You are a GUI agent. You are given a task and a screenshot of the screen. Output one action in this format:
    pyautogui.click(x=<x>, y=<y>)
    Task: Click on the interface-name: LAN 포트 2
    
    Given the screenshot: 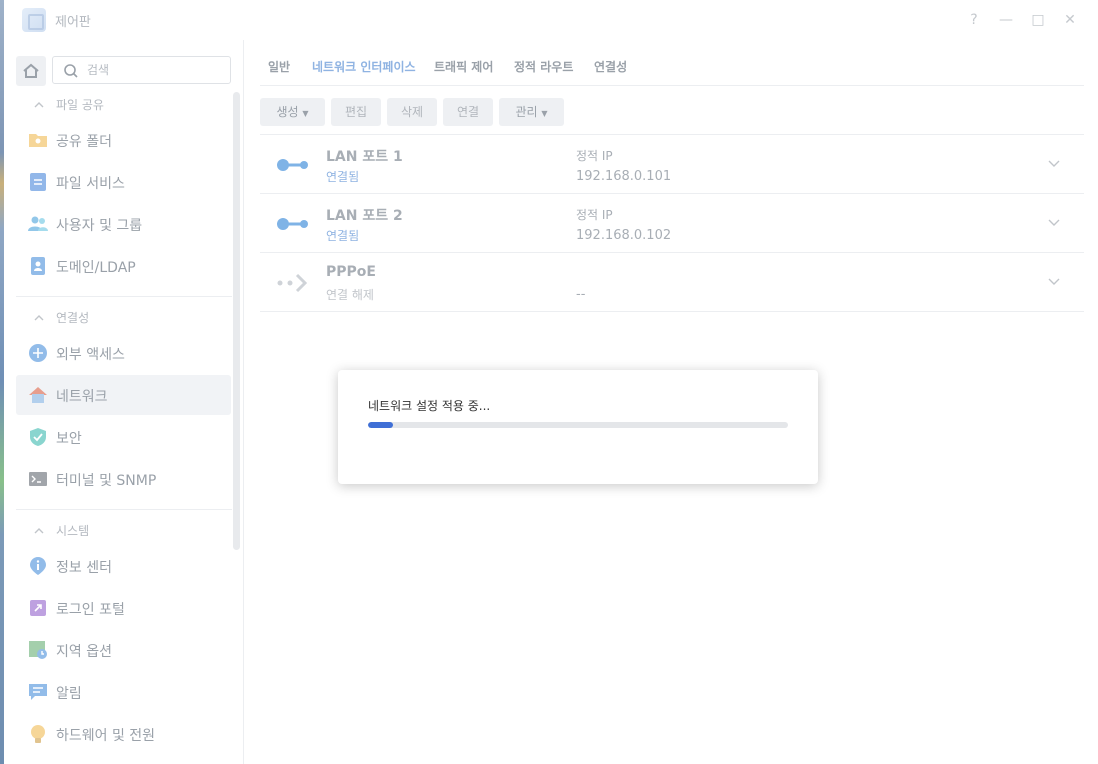 What is the action you would take?
    pyautogui.click(x=364, y=216)
    